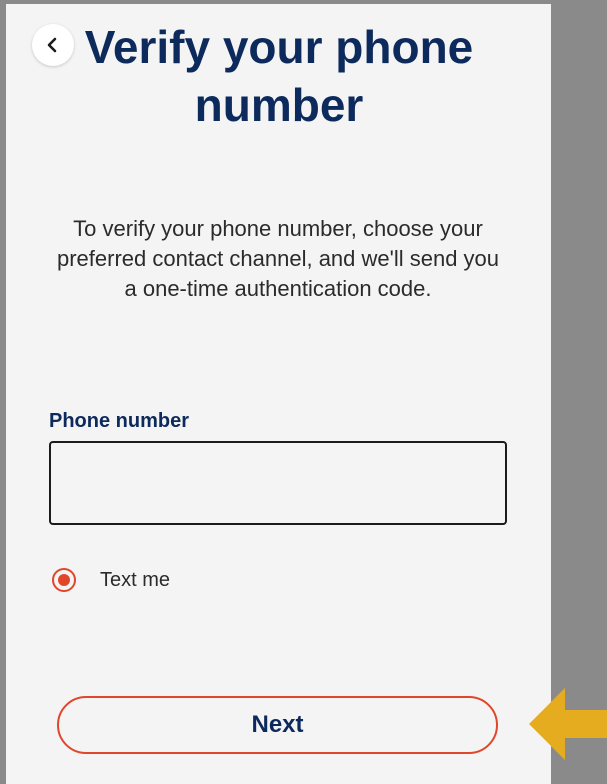  Describe the element at coordinates (279, 76) in the screenshot. I see `page-title: Verify your phone number` at that location.